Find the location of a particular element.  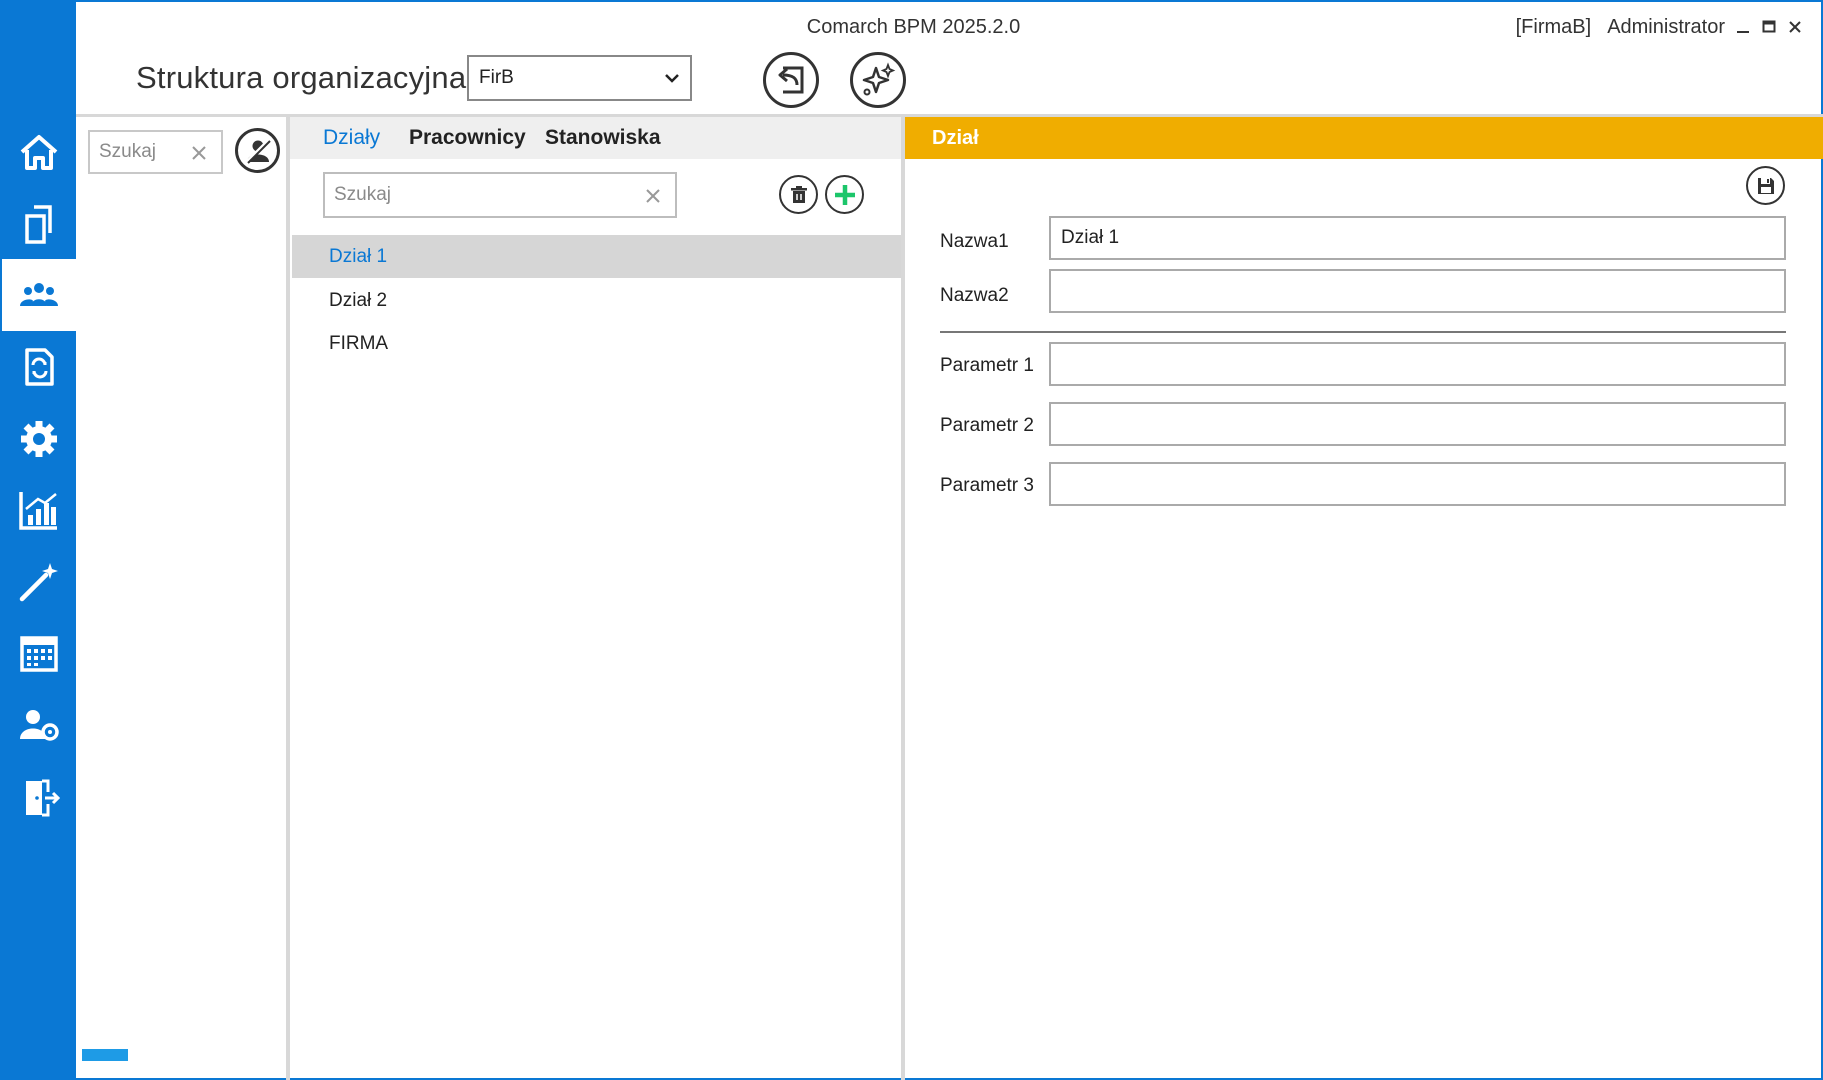

delete-button is located at coordinates (798, 194).